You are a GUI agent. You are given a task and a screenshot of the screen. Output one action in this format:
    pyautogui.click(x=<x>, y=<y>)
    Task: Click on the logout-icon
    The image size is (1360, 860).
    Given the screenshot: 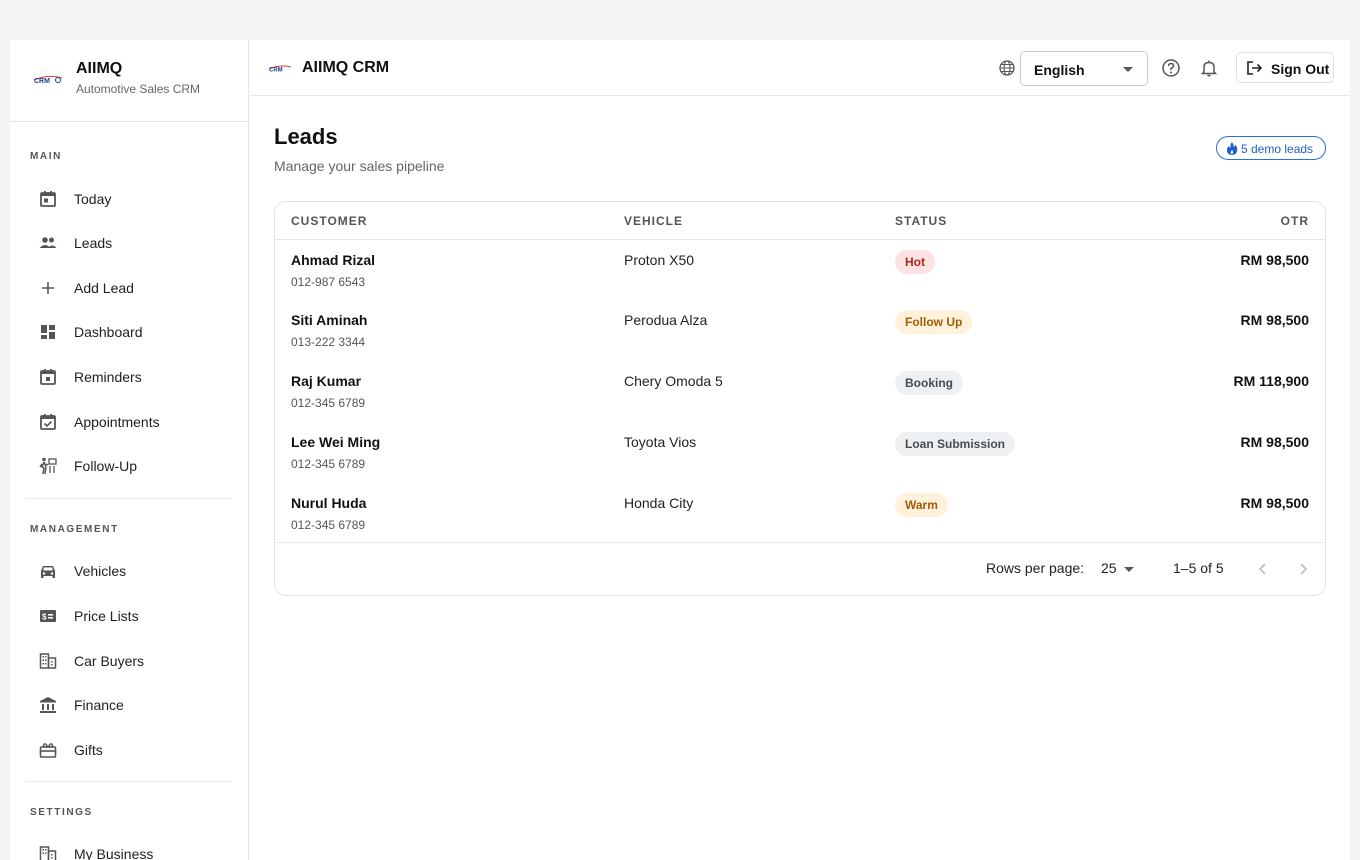 What is the action you would take?
    pyautogui.click(x=1255, y=68)
    